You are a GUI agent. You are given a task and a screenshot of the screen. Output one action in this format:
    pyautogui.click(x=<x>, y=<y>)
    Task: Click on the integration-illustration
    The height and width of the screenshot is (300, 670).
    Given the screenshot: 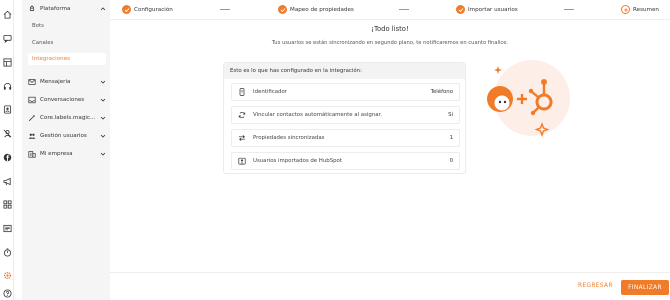 What is the action you would take?
    pyautogui.click(x=527, y=98)
    